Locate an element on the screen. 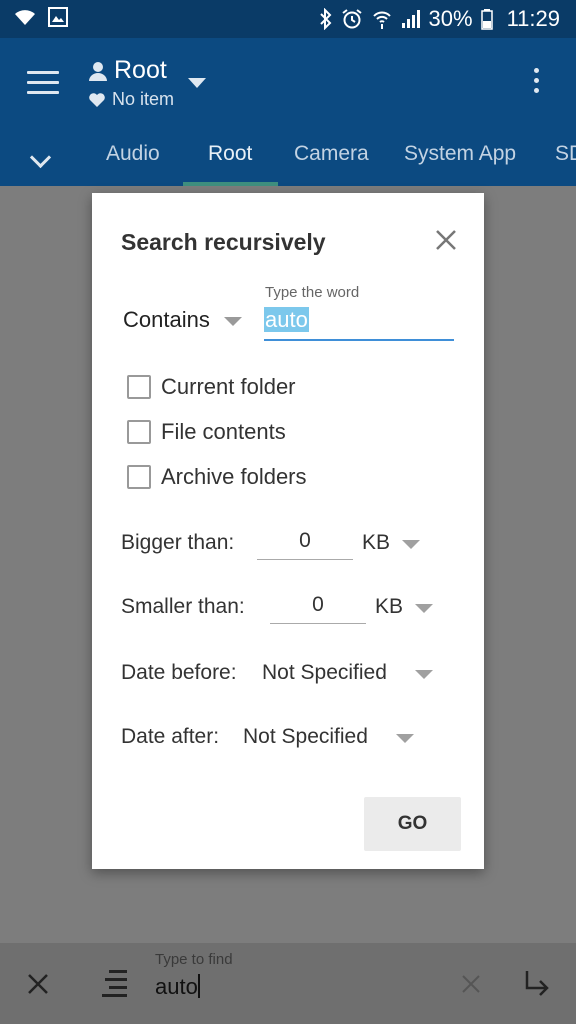 The width and height of the screenshot is (576, 1024). word-field-label: Type the word is located at coordinates (312, 292).